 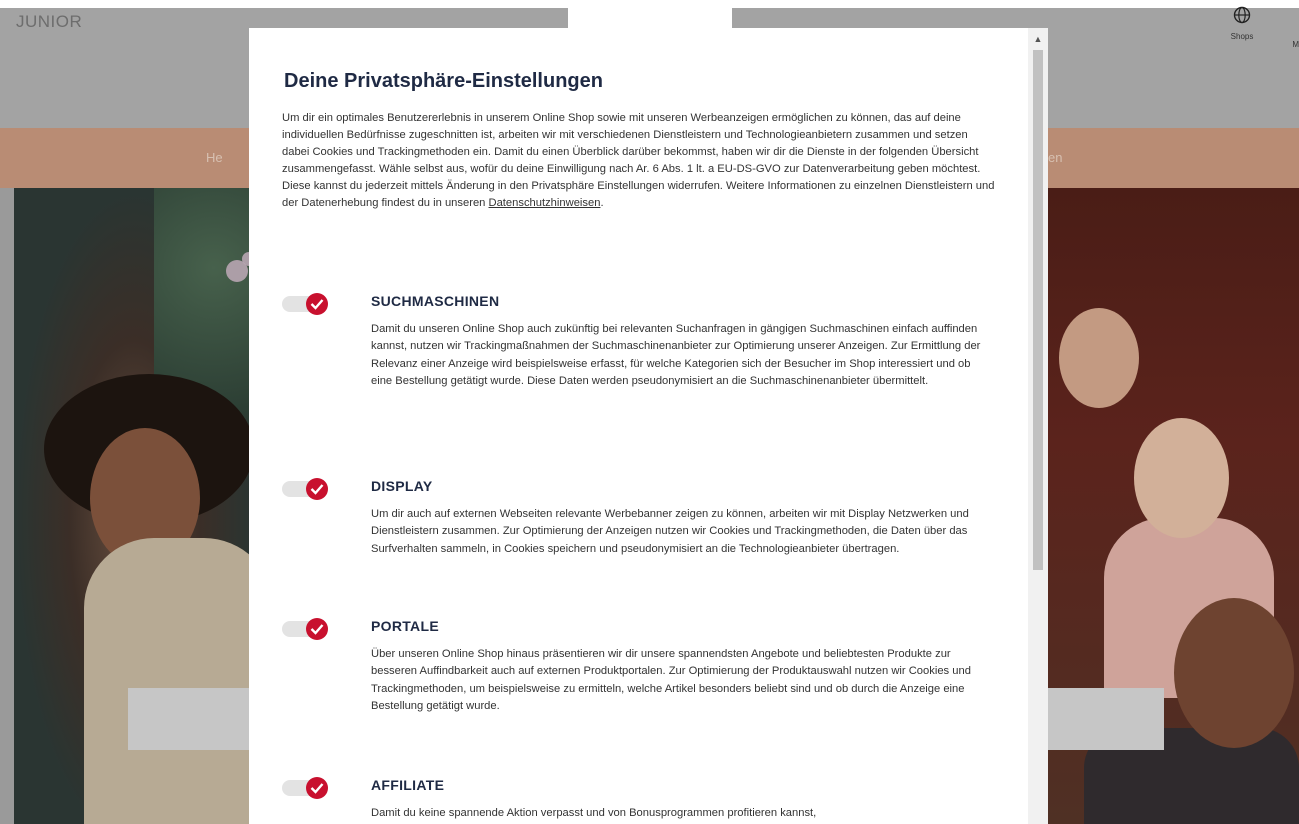 What do you see at coordinates (1038, 39) in the screenshot?
I see `chevron-up-icon: ▲` at bounding box center [1038, 39].